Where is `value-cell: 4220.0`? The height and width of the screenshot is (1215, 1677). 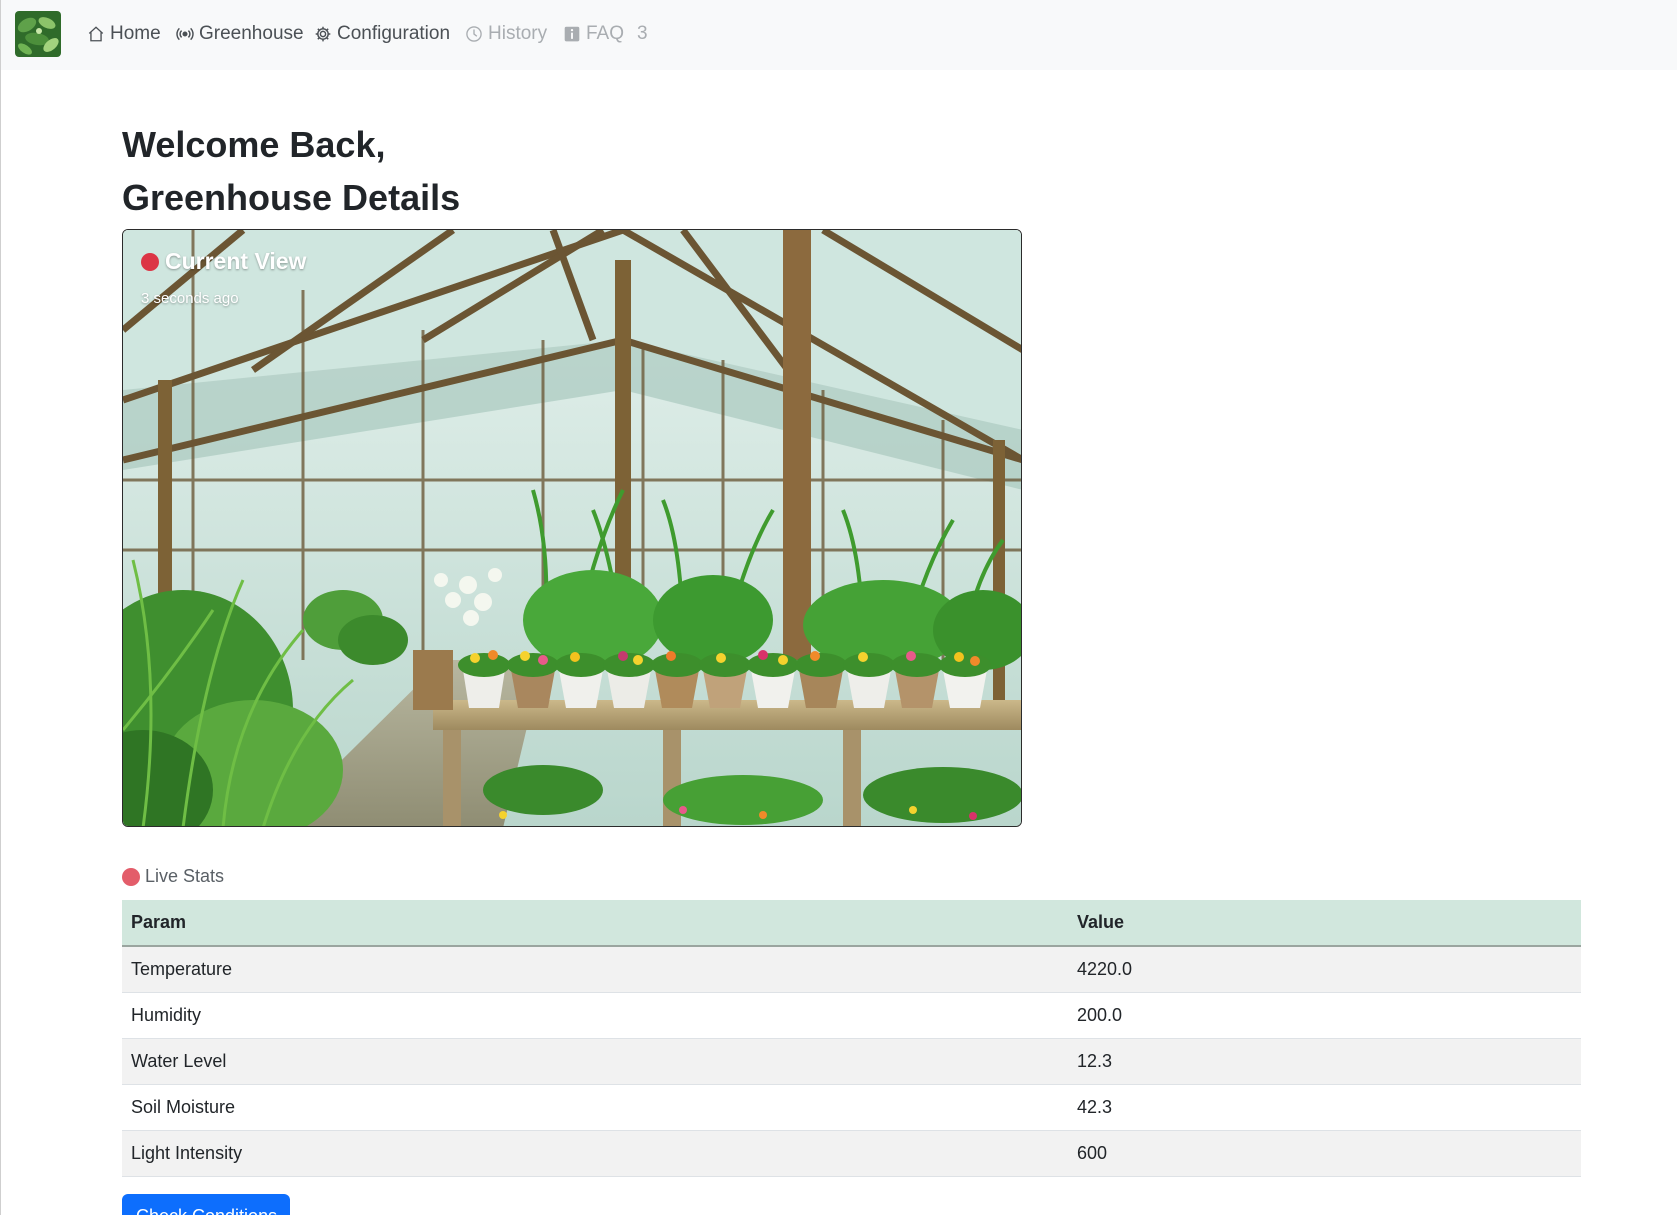
value-cell: 4220.0 is located at coordinates (1324, 969).